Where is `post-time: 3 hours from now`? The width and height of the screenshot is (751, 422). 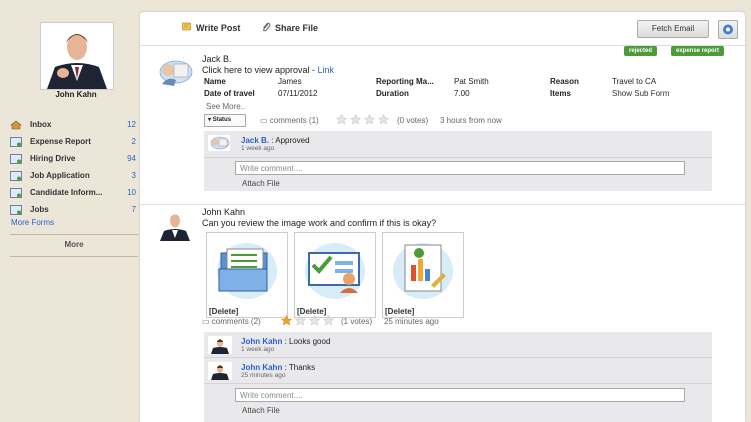
post-time: 3 hours from now is located at coordinates (471, 120).